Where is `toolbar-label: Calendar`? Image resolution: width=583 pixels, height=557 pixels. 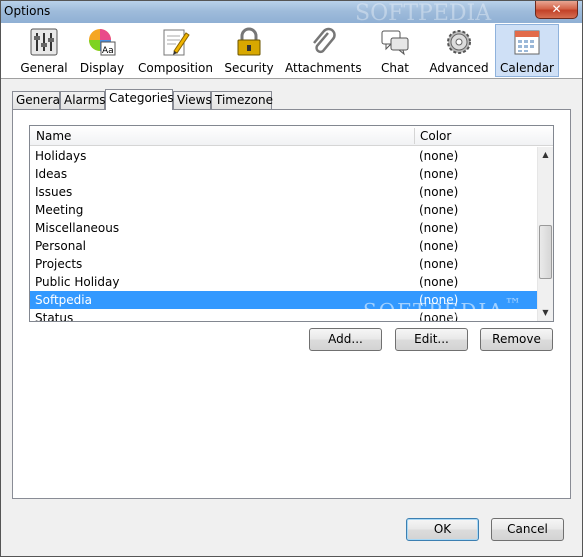 toolbar-label: Calendar is located at coordinates (527, 68).